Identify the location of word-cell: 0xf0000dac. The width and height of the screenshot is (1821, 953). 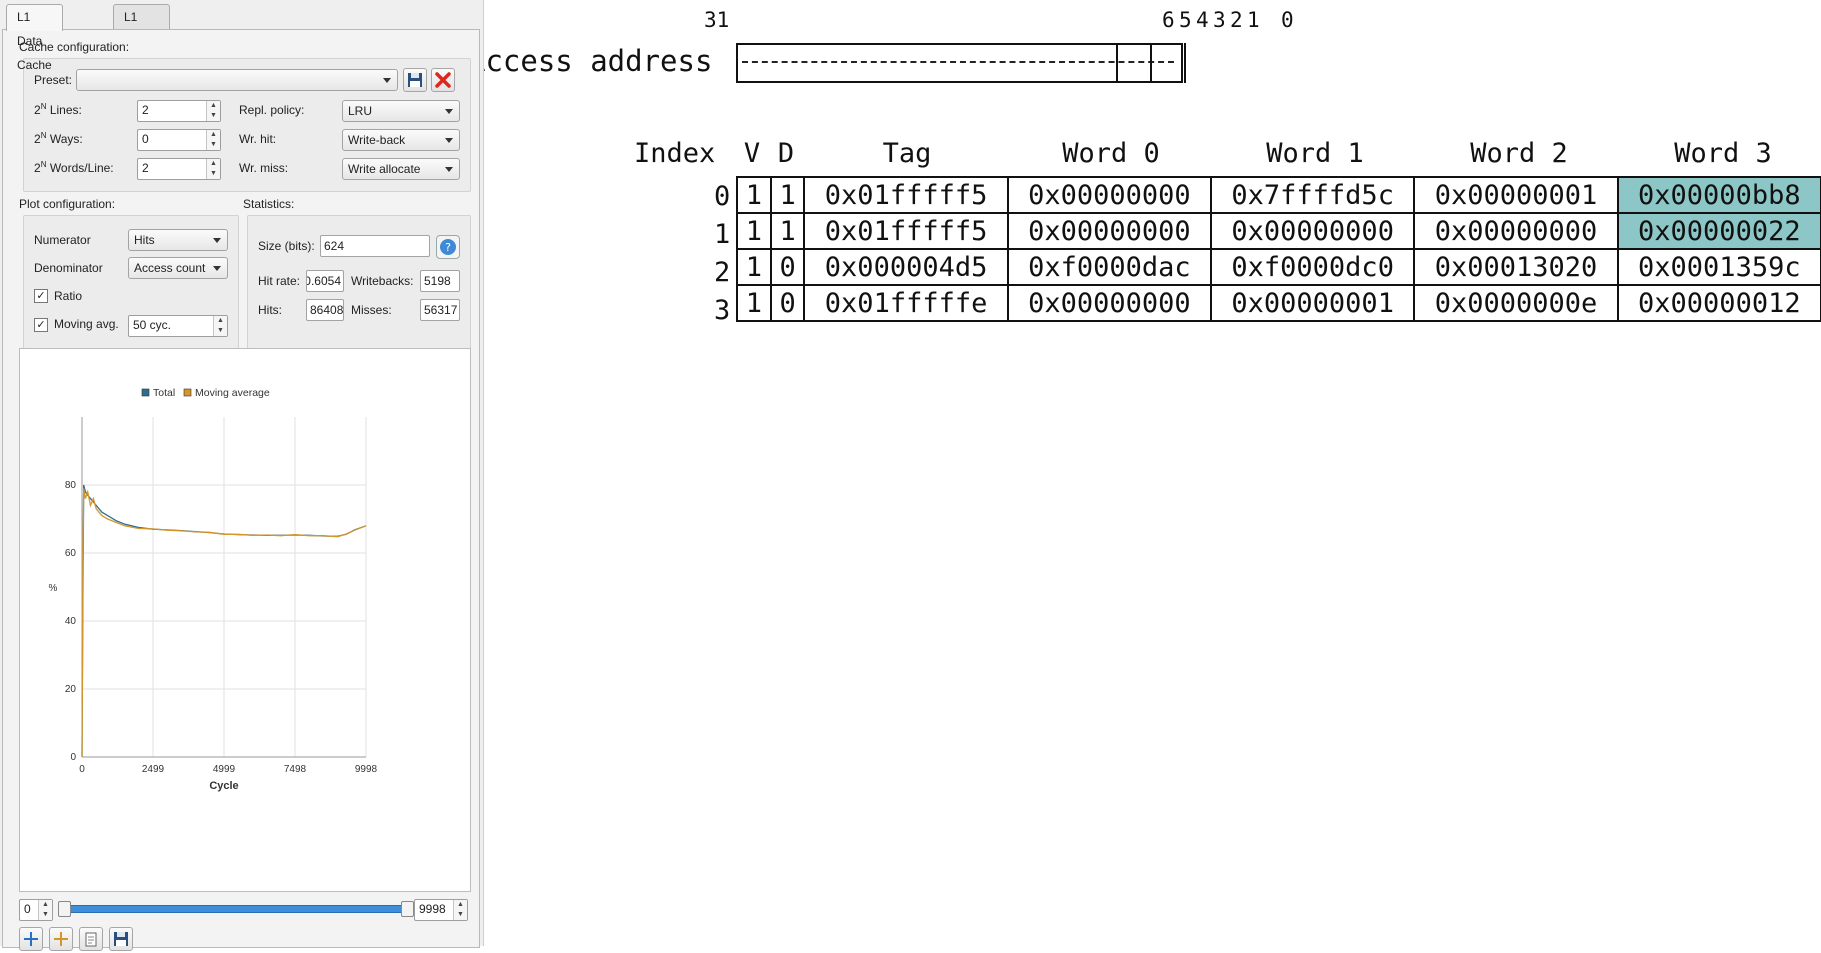
(1109, 267).